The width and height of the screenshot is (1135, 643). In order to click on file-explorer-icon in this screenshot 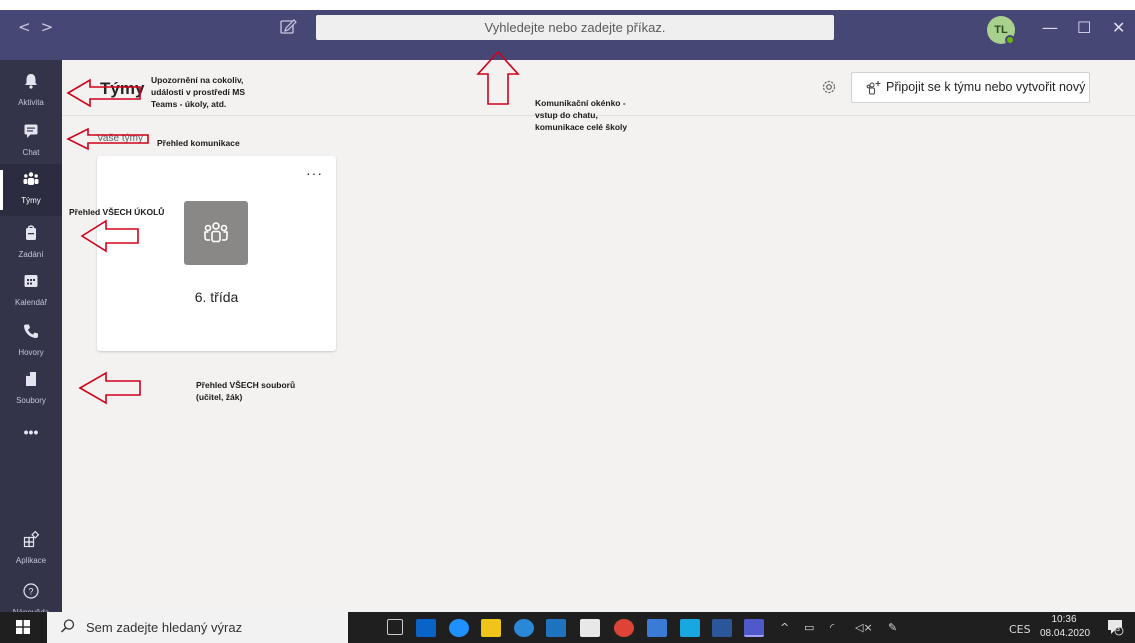, I will do `click(491, 628)`.